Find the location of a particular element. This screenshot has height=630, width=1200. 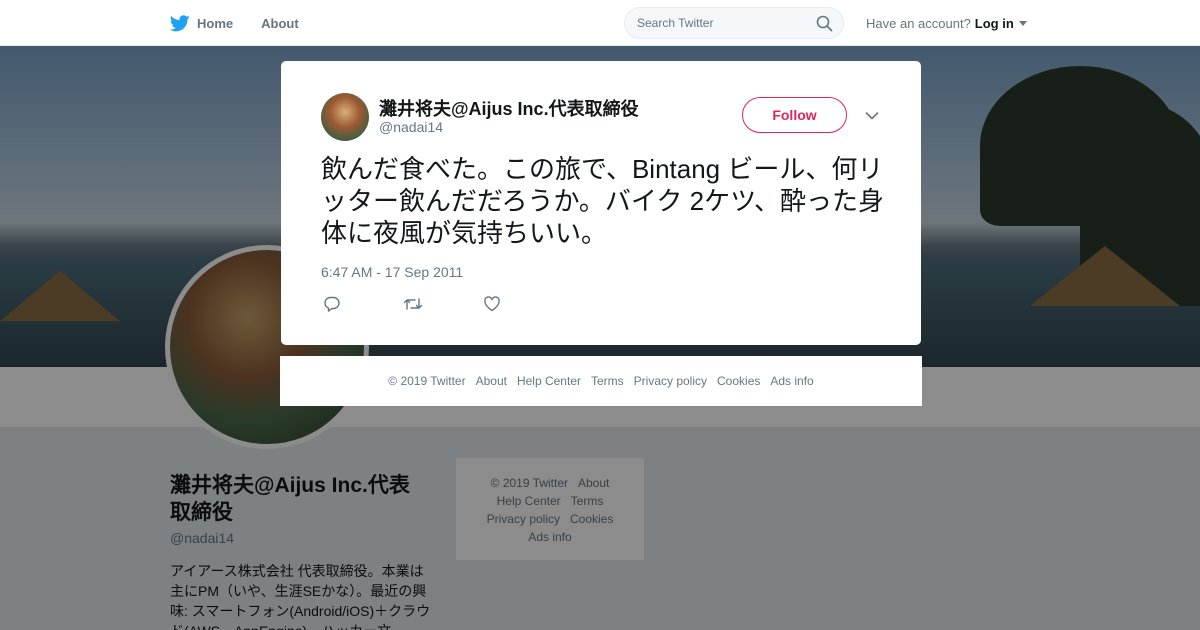

footer-terms: Terms is located at coordinates (607, 381).